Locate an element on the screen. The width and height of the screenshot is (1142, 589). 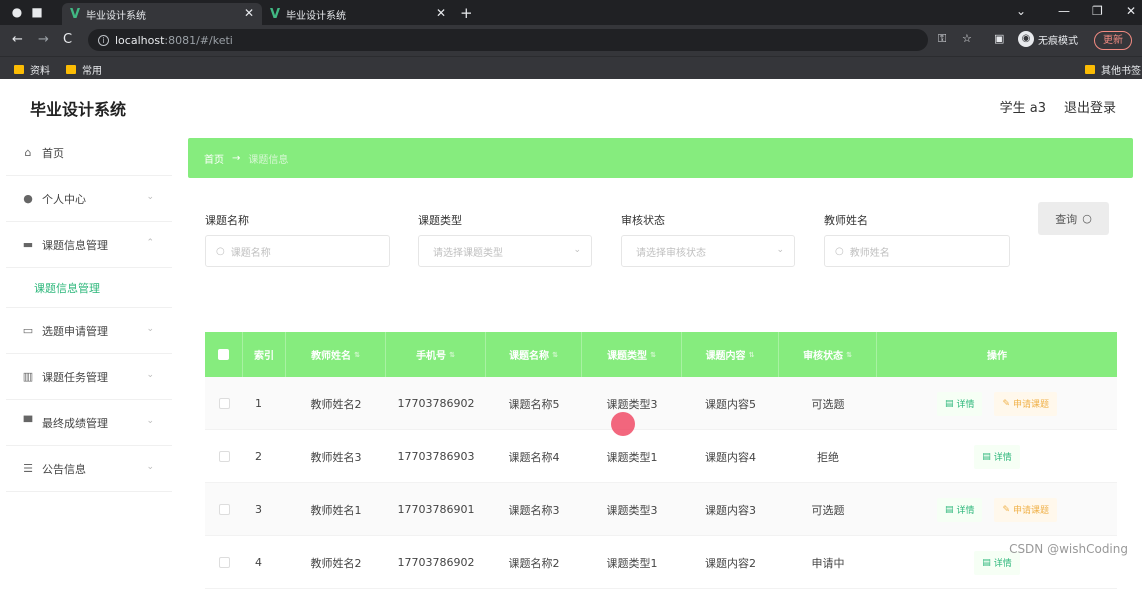
document-icon: ▤ is located at coordinates (949, 403).